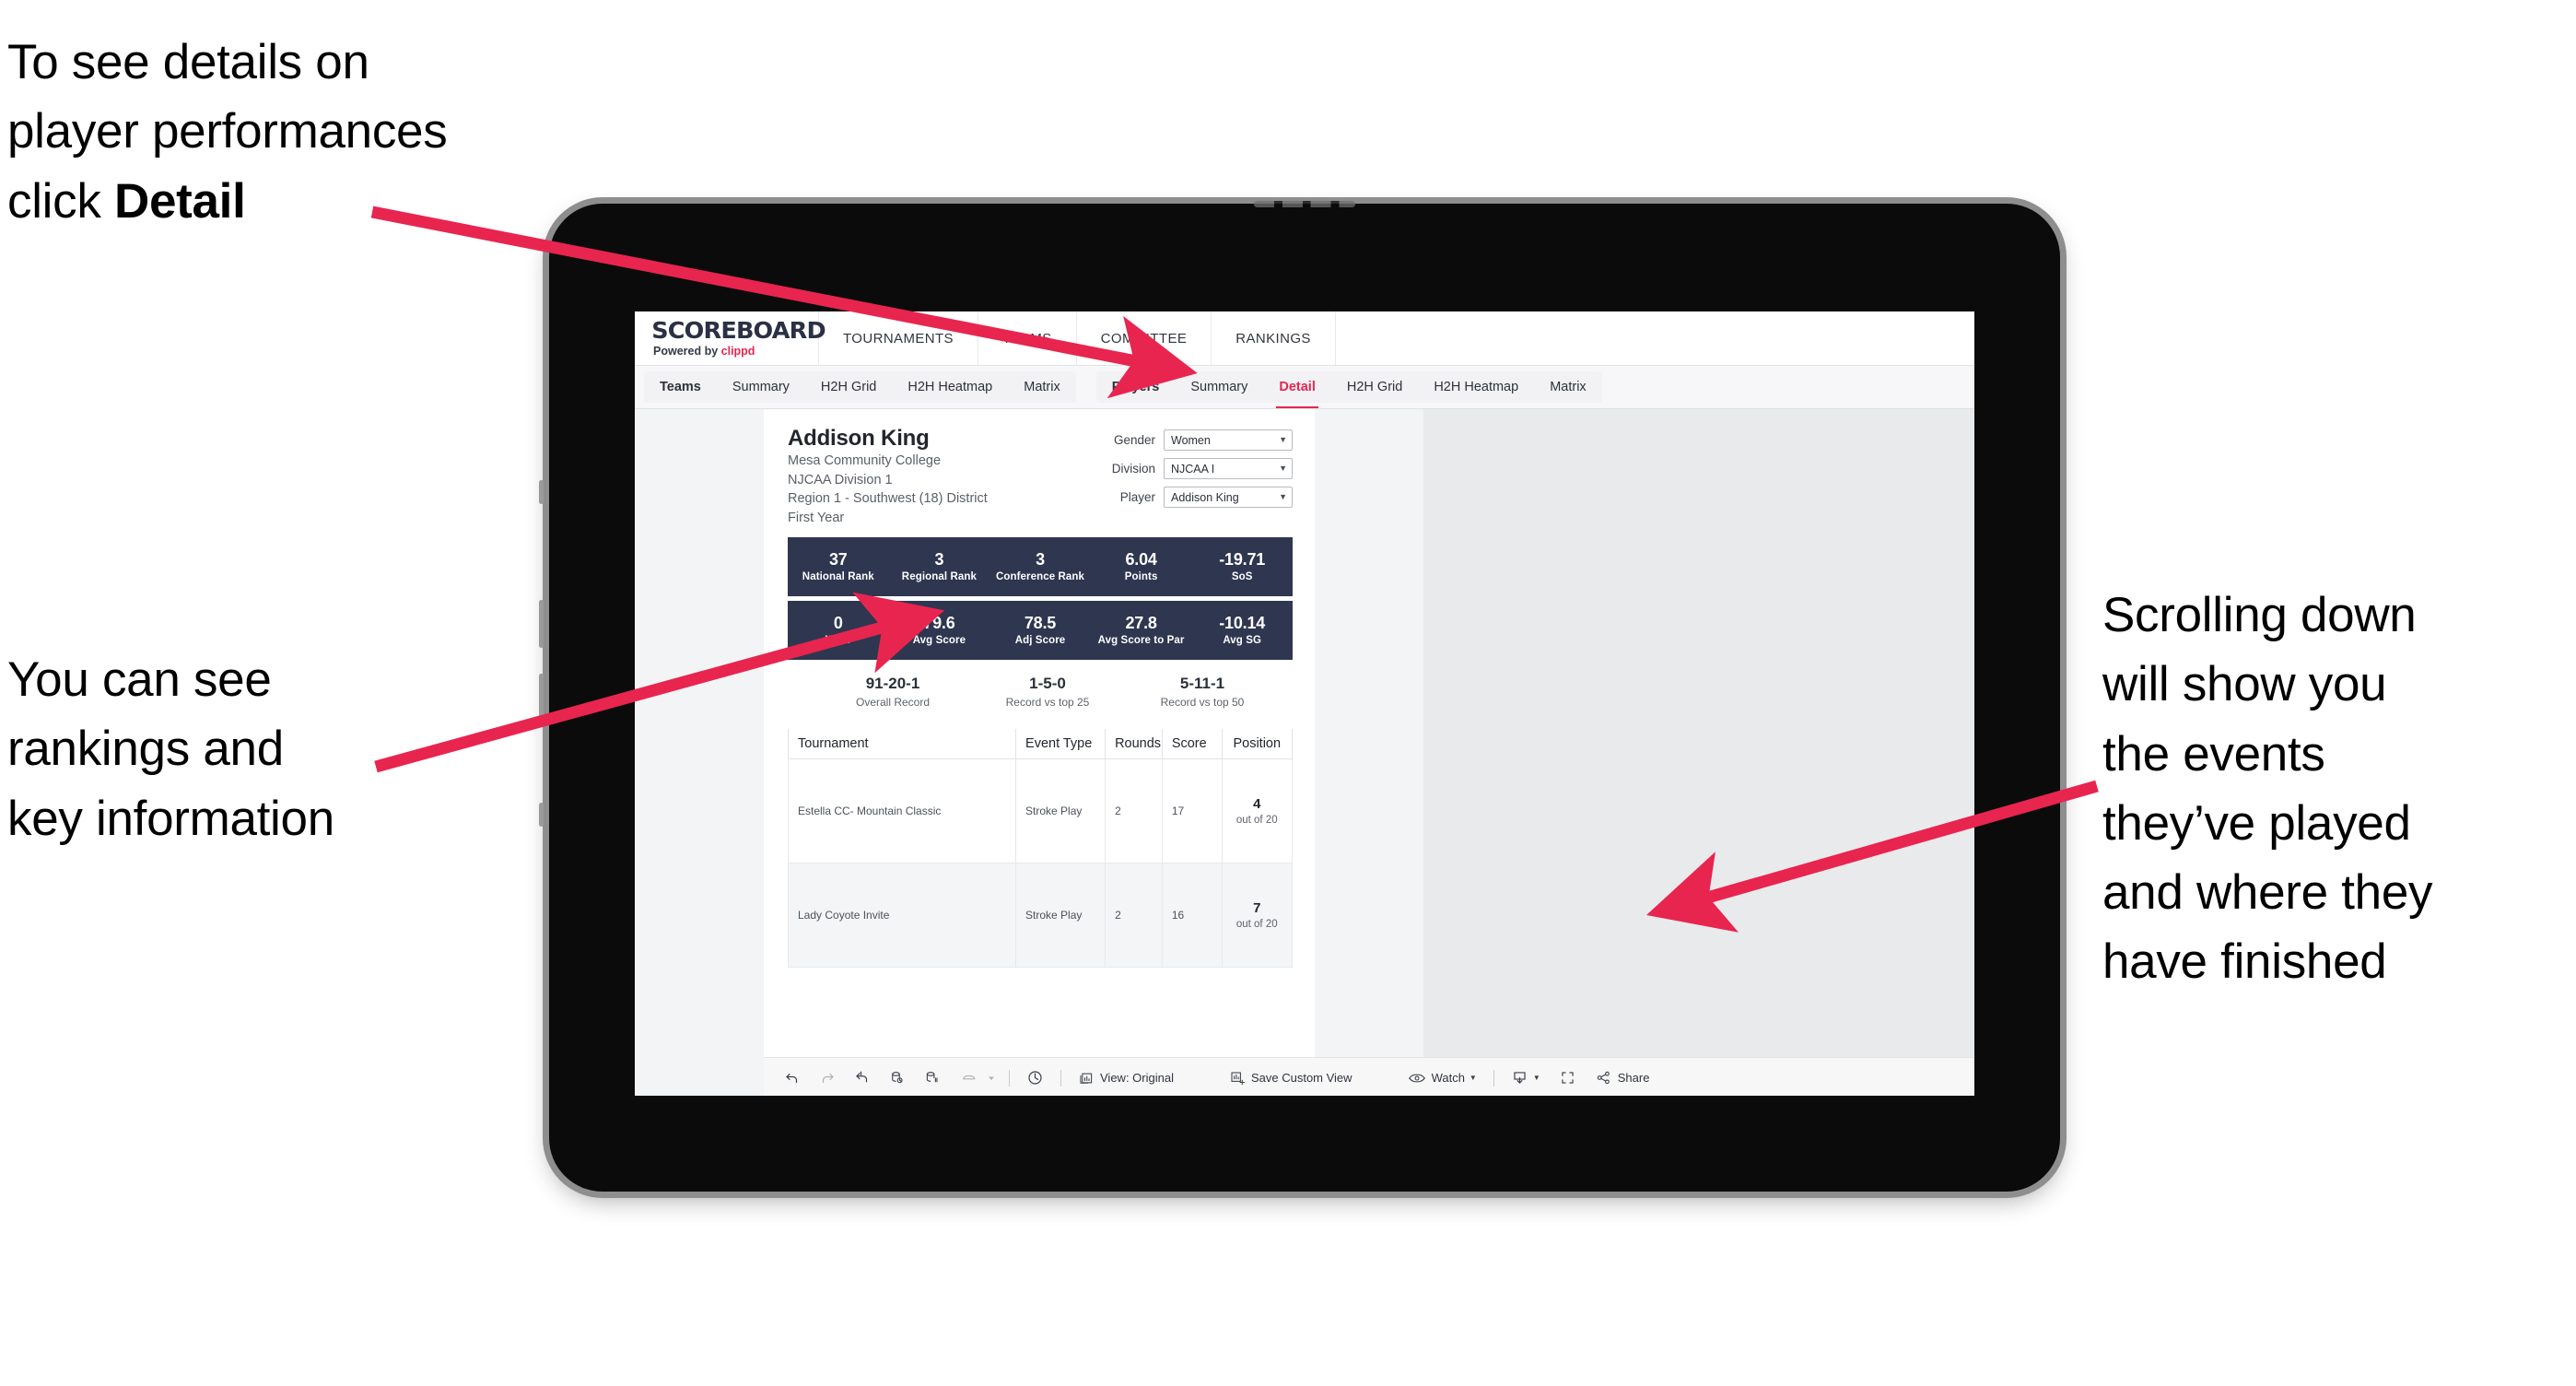  I want to click on pause-updates-dropdown-icon, so click(994, 1078).